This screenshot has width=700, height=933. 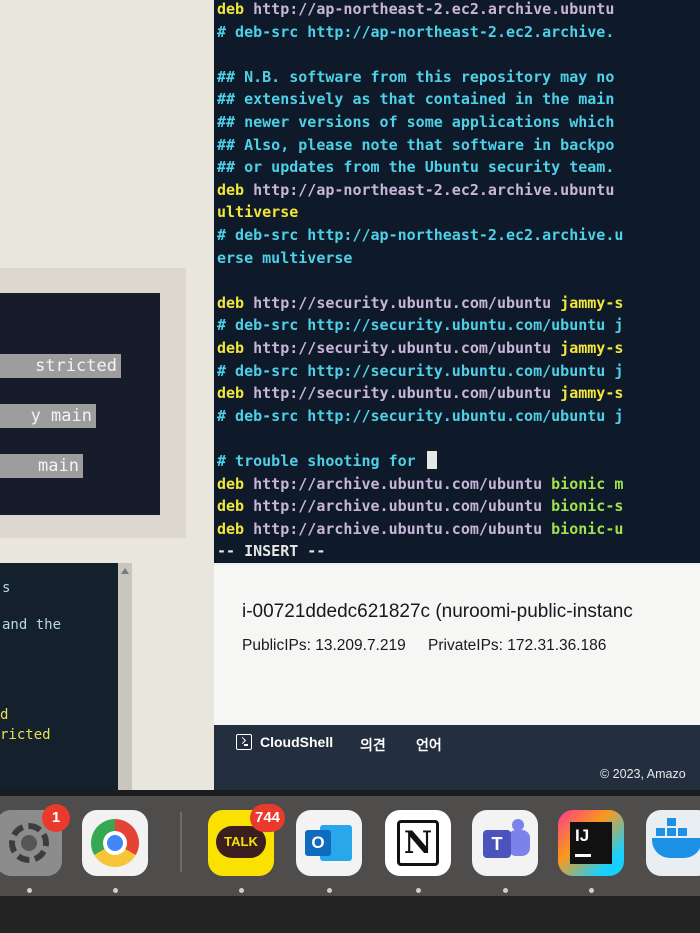 I want to click on terminal-icon, so click(x=244, y=742).